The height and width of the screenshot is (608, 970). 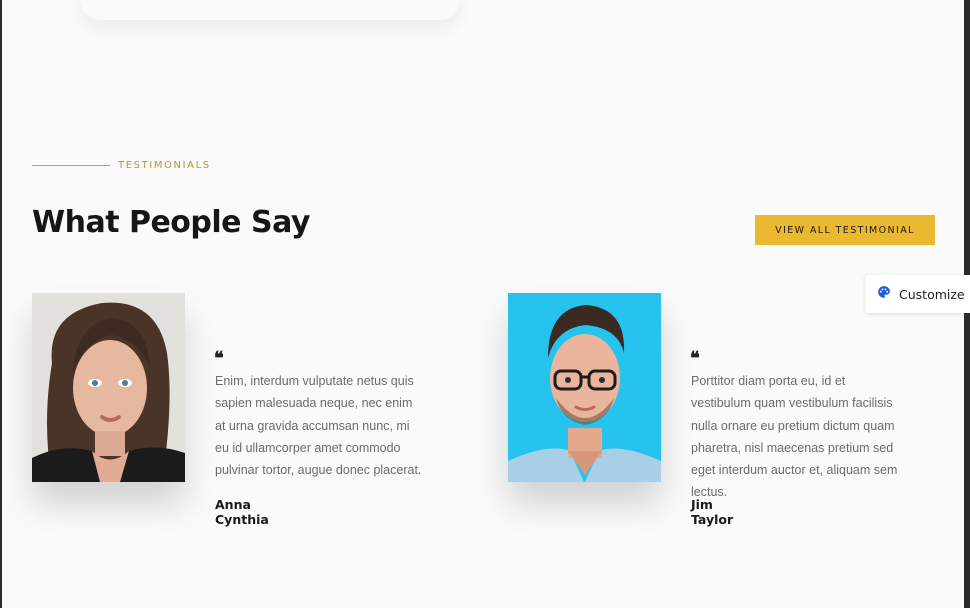 I want to click on palette-icon, so click(x=884, y=294).